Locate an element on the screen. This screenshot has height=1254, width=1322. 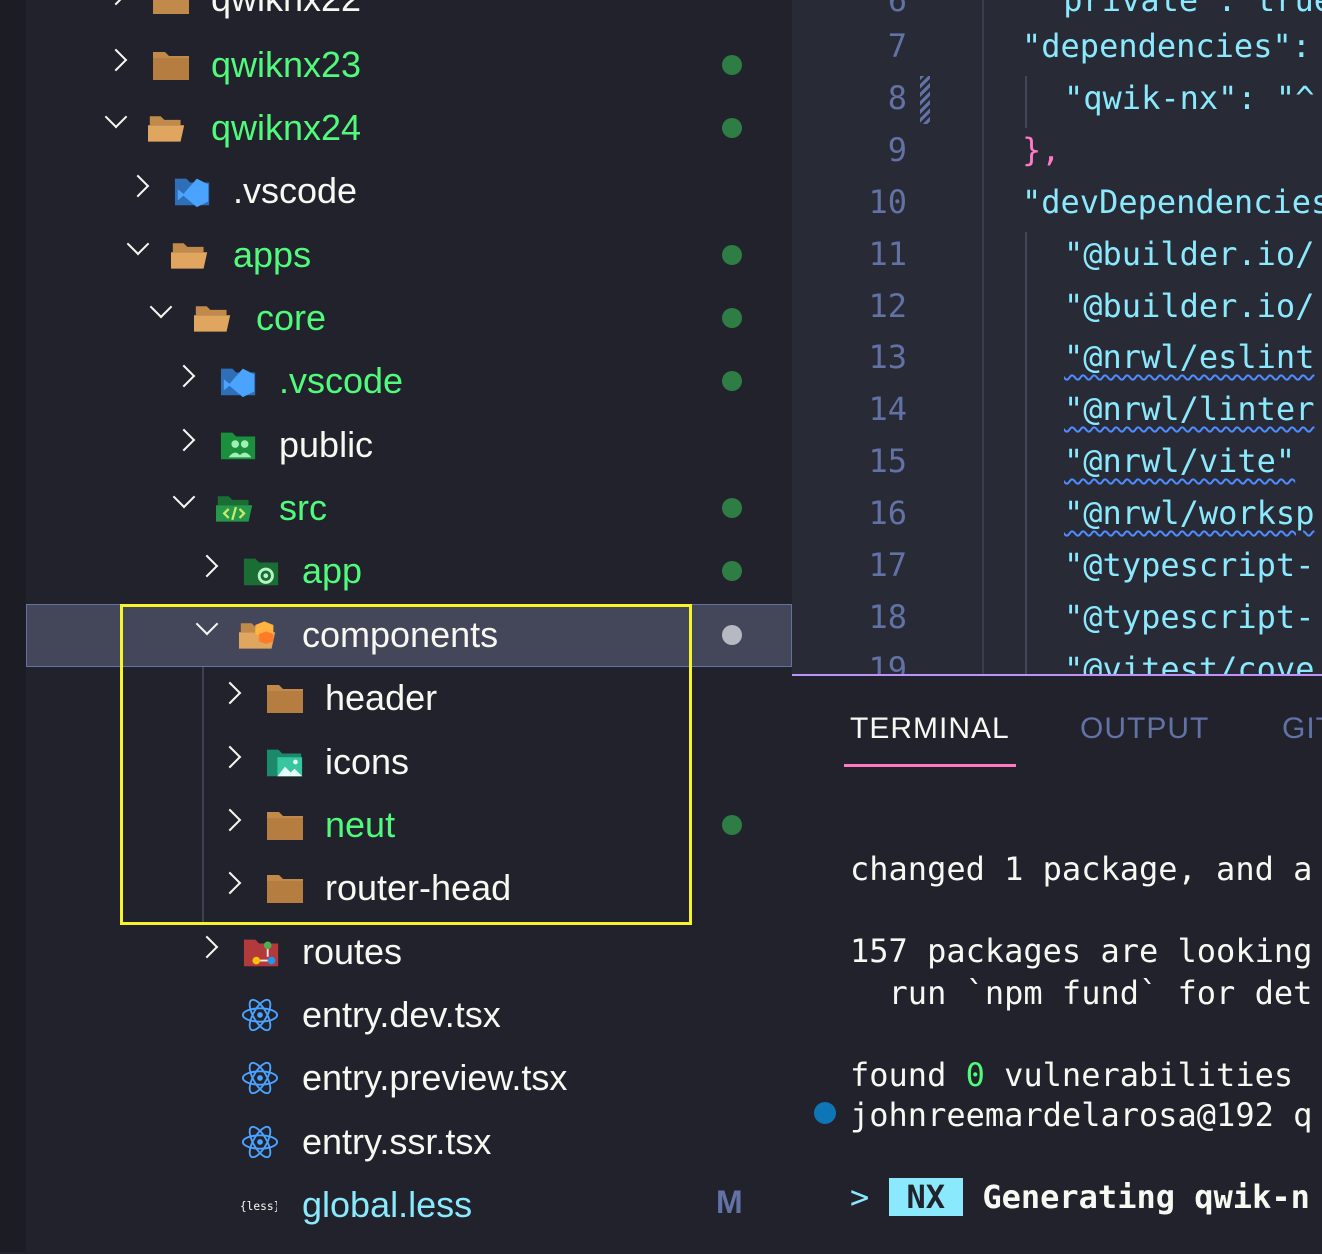
code-line: "@typescript- is located at coordinates (1189, 565).